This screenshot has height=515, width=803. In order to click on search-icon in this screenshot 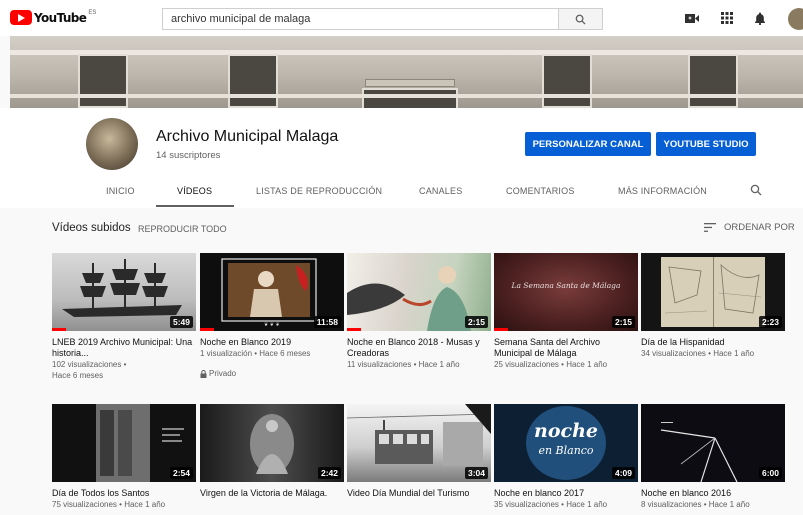, I will do `click(580, 19)`.